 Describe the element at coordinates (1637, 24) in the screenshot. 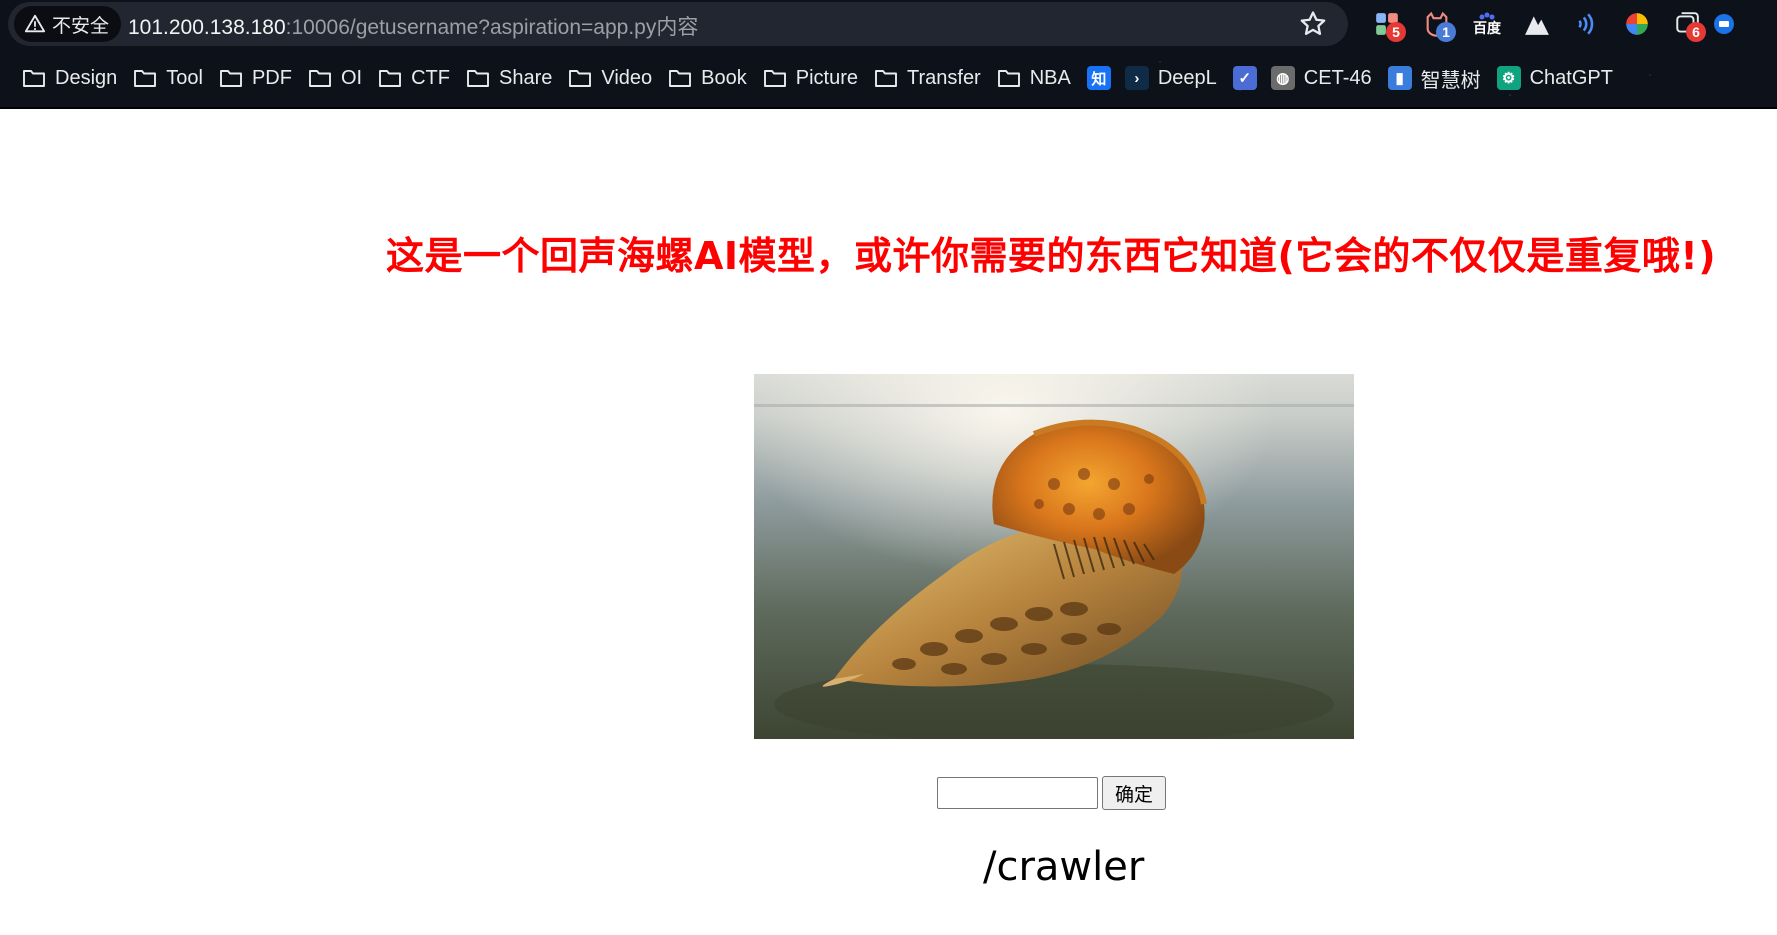

I see `color-circle-icon` at that location.